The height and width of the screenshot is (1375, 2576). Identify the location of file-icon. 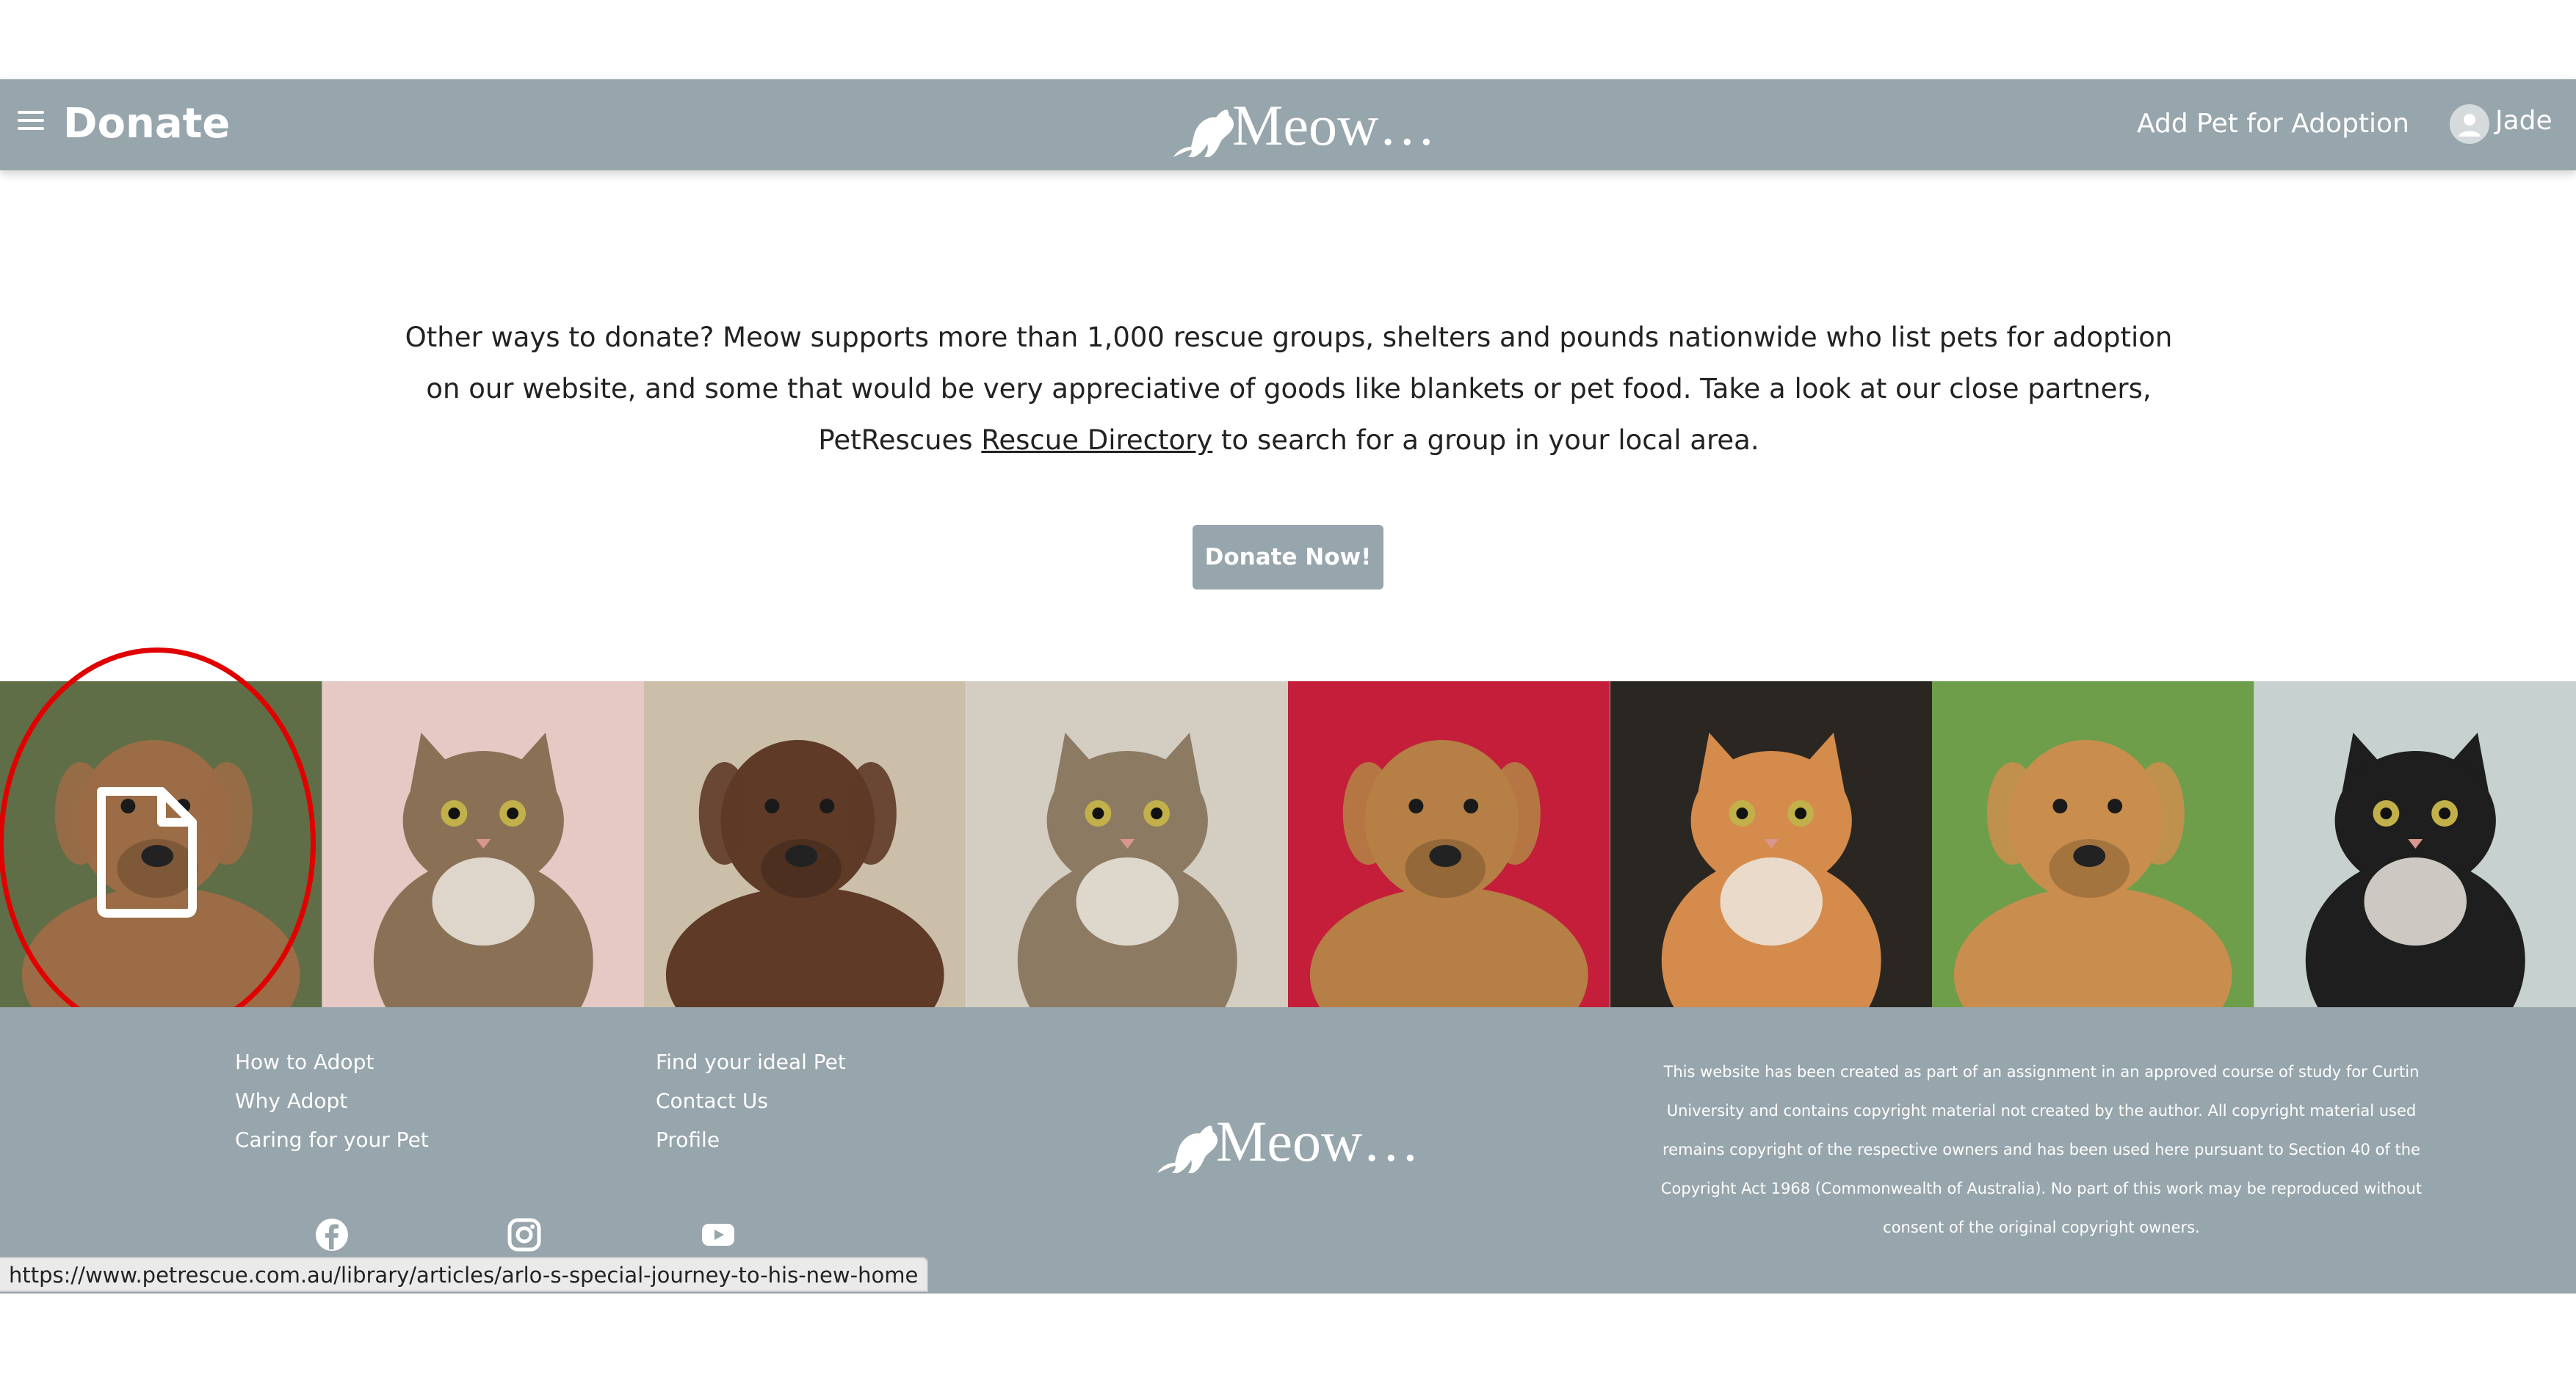
(147, 852).